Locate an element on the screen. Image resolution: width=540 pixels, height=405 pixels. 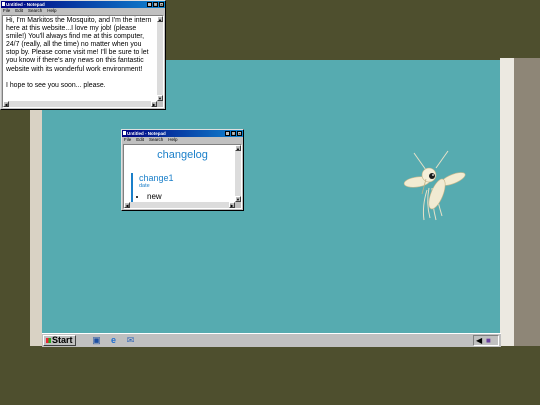
intro-notepad-menubar: File Edit Search Help is located at coordinates (83, 11).